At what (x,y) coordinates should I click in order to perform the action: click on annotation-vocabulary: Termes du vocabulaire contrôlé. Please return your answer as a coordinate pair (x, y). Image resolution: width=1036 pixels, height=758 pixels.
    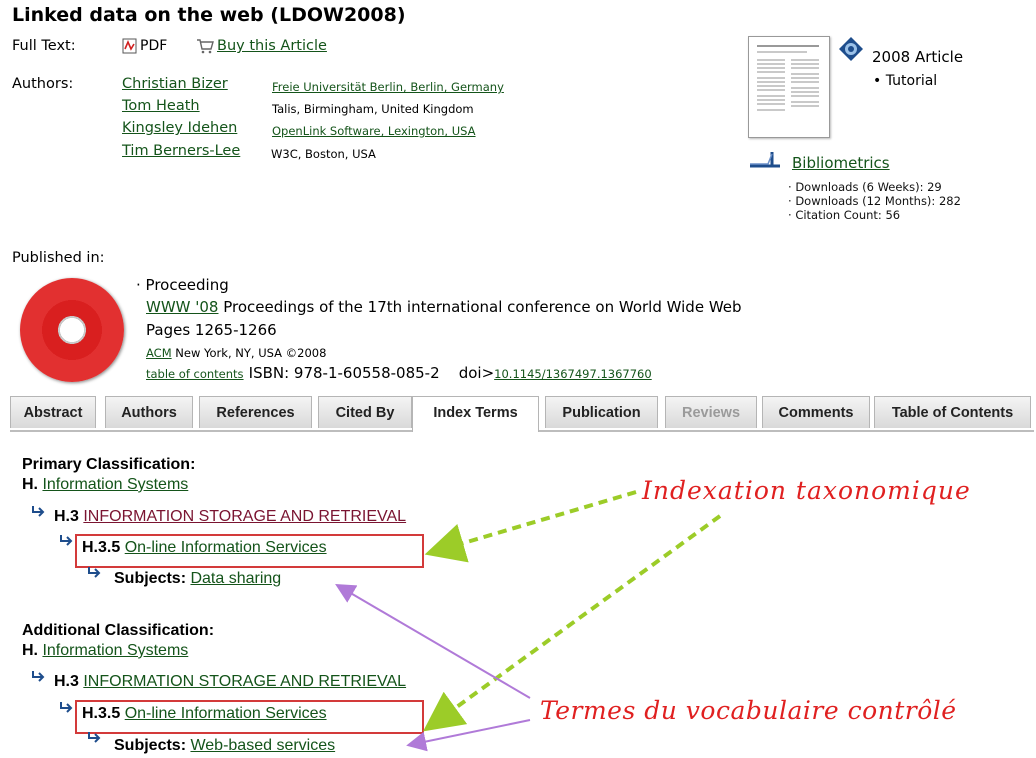
    Looking at the image, I should click on (748, 710).